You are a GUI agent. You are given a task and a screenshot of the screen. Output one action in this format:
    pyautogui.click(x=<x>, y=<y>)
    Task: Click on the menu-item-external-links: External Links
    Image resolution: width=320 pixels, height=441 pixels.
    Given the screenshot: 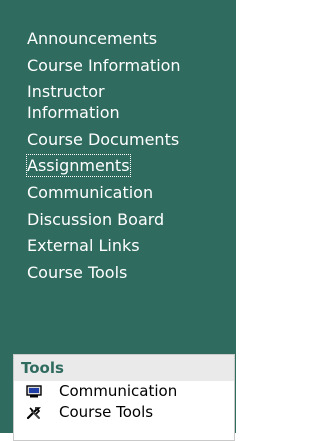 What is the action you would take?
    pyautogui.click(x=129, y=245)
    